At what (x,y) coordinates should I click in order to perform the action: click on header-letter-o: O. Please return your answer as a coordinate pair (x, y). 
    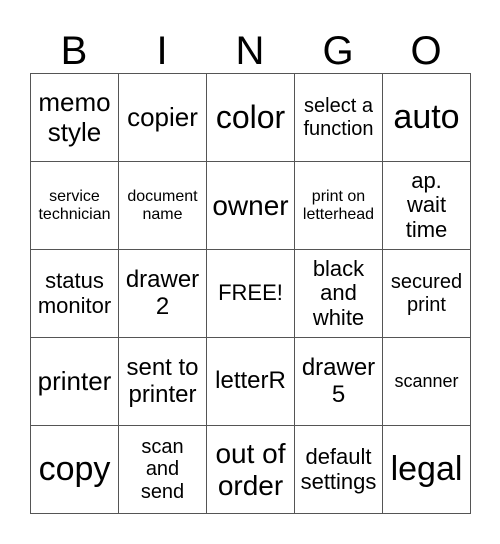
    Looking at the image, I should click on (426, 51).